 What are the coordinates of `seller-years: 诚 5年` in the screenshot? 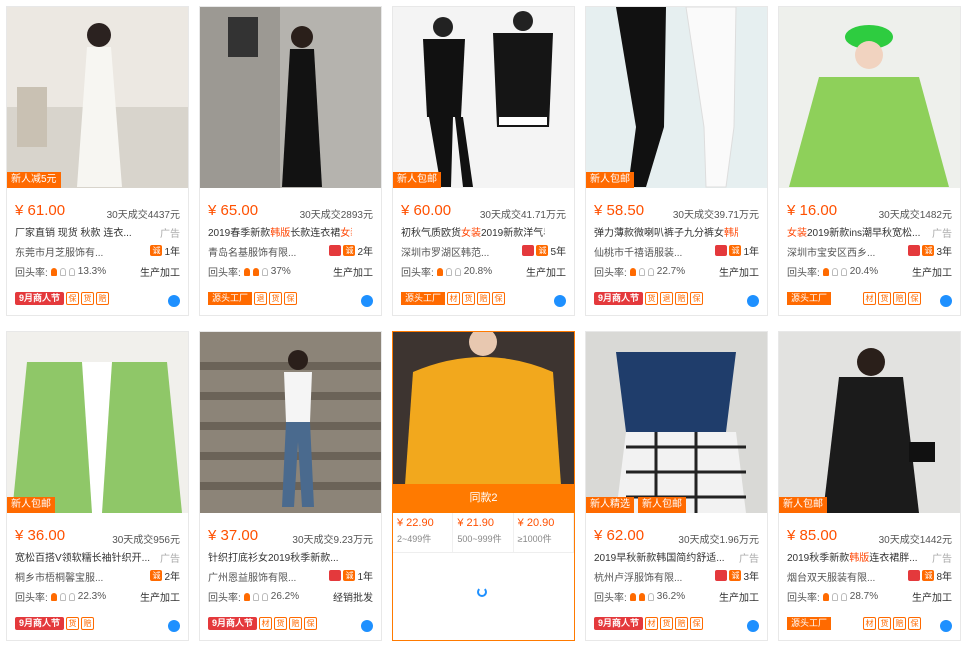 It's located at (544, 250).